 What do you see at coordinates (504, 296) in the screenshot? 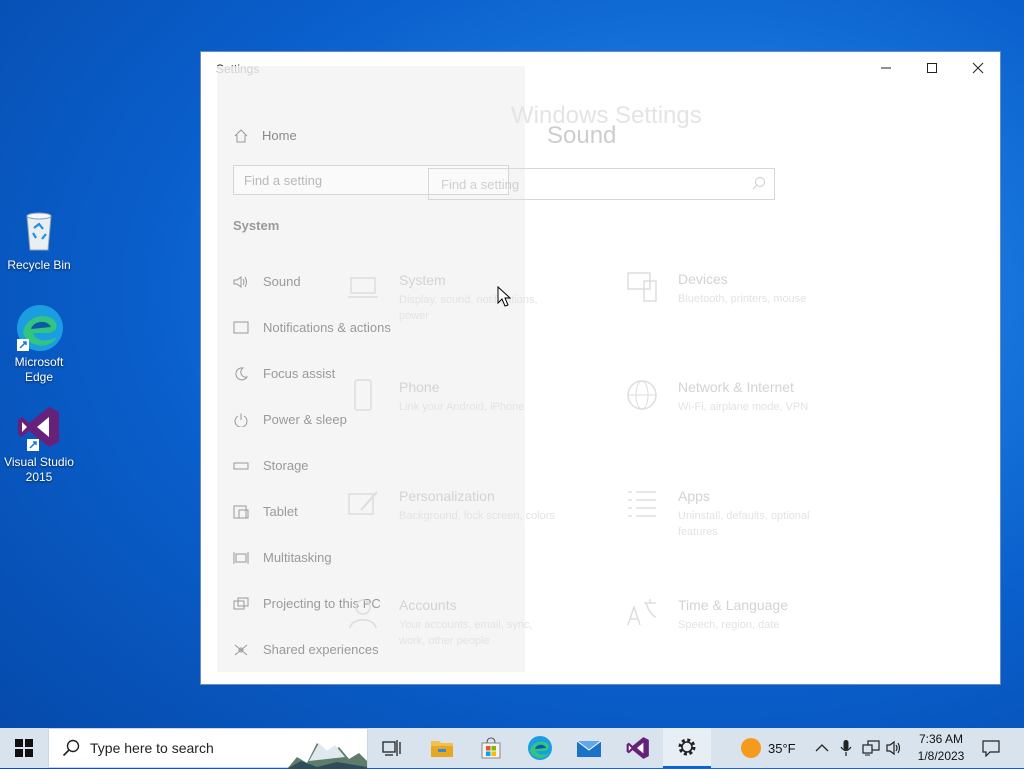
I see `mouse-cursor-icon` at bounding box center [504, 296].